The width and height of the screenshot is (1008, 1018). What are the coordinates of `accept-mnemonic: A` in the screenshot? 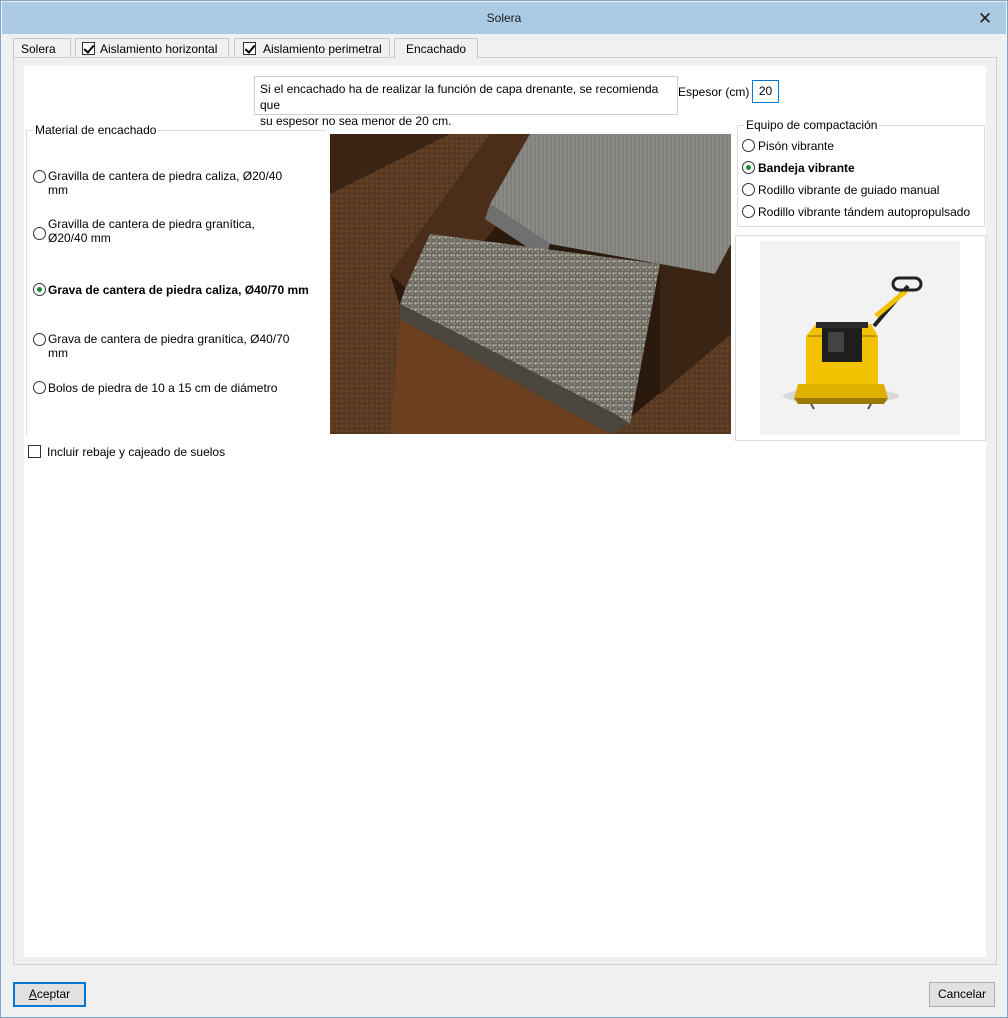 It's located at (32, 994).